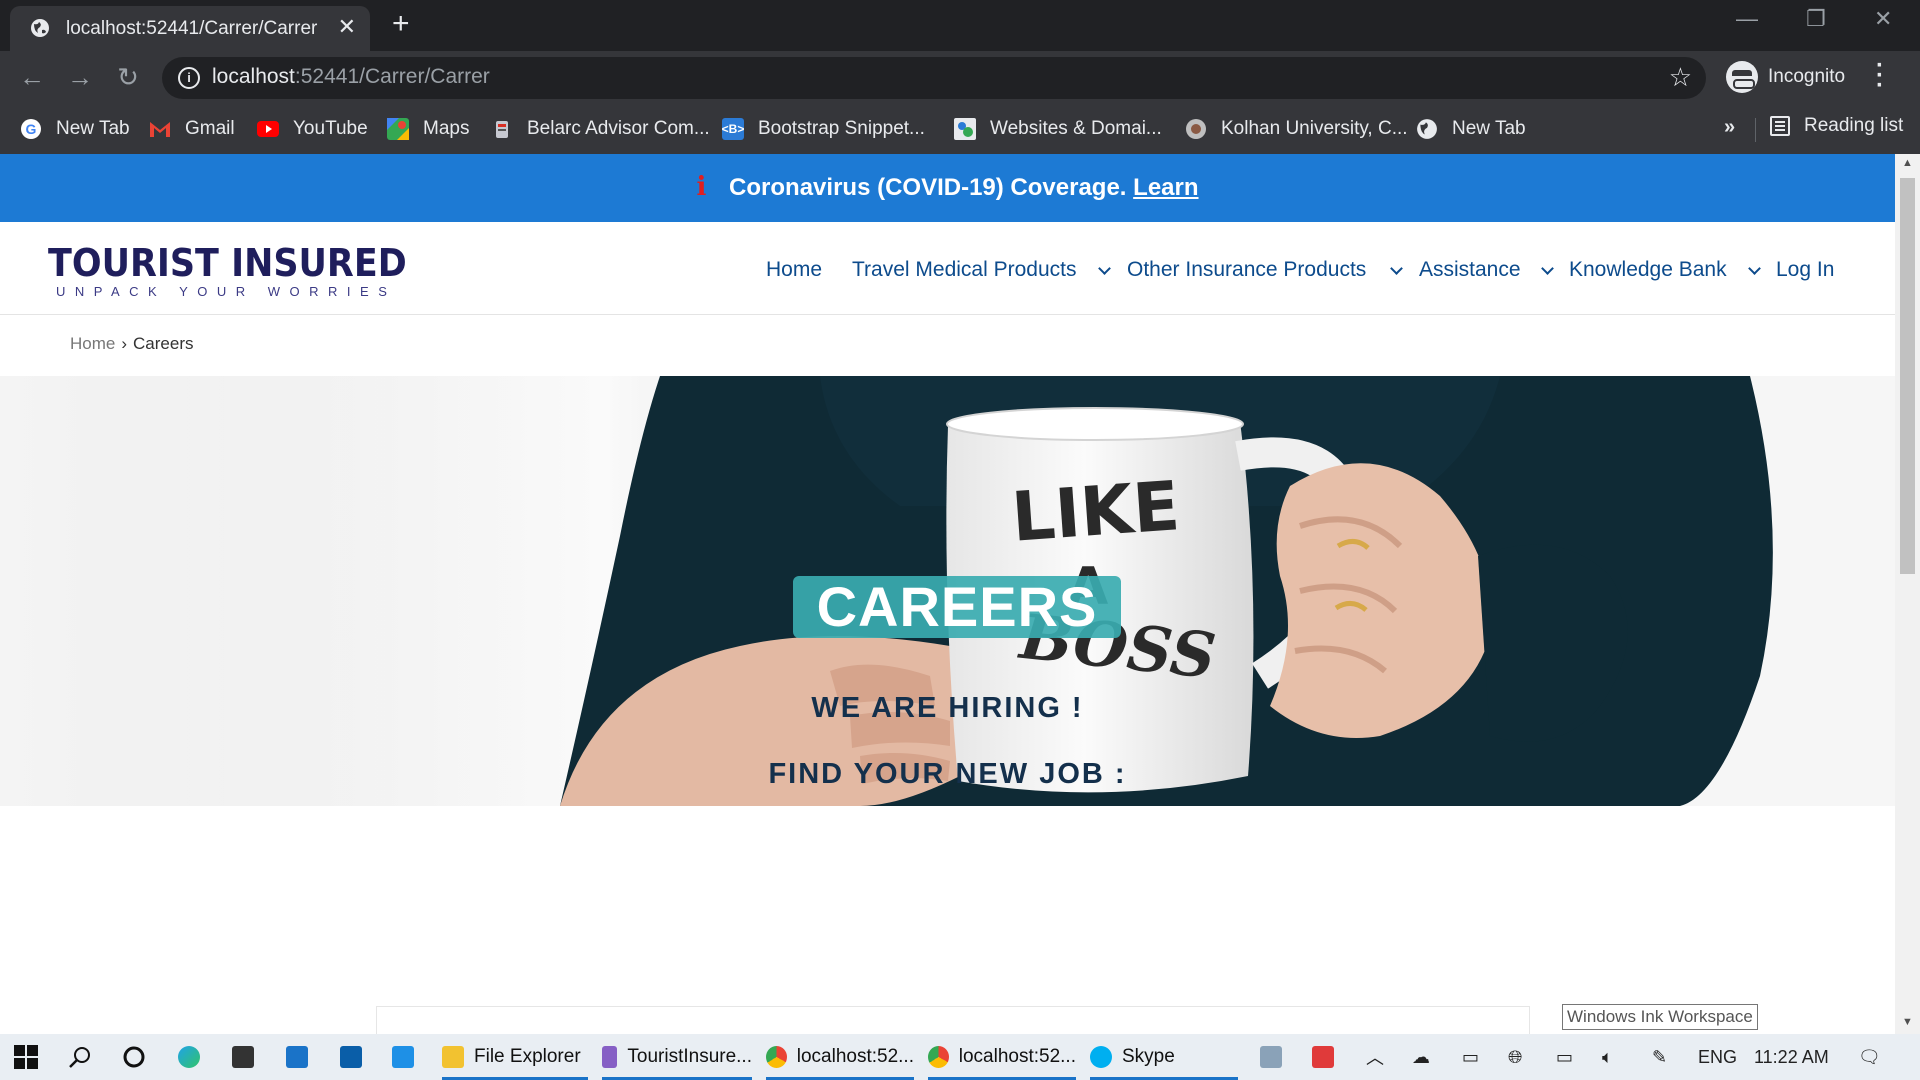 The width and height of the screenshot is (1920, 1080). I want to click on address-bar: i localhost:52441/Carrer/Carrer ☆, so click(934, 78).